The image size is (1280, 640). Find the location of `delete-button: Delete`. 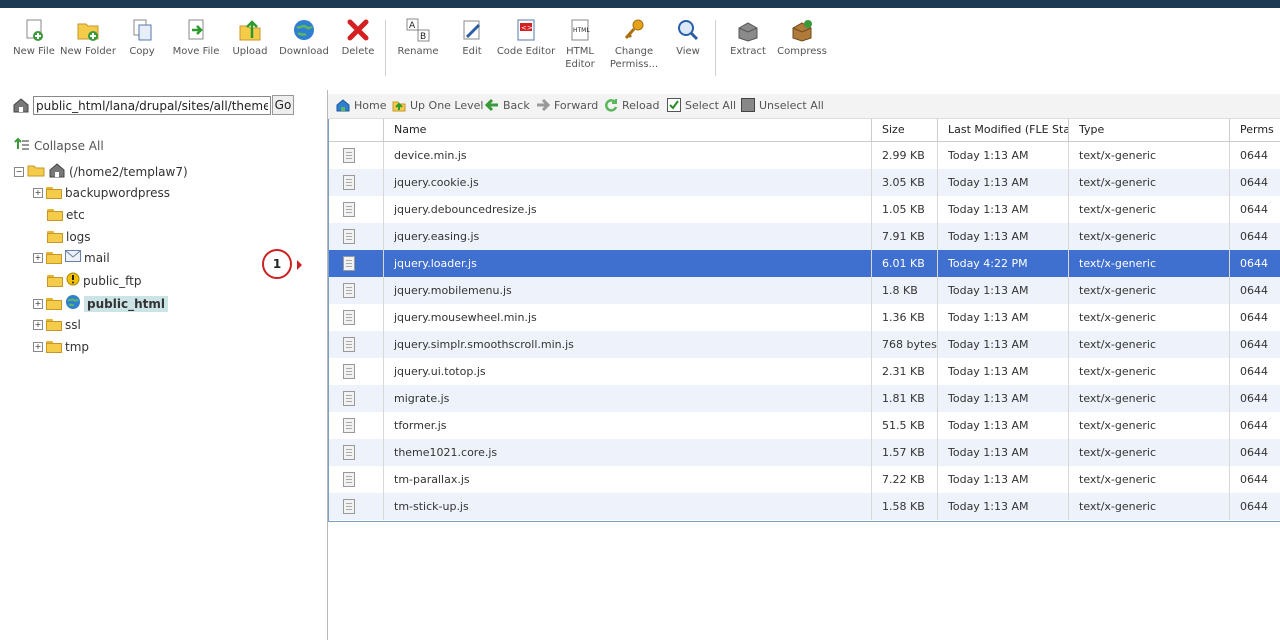

delete-button: Delete is located at coordinates (358, 38).